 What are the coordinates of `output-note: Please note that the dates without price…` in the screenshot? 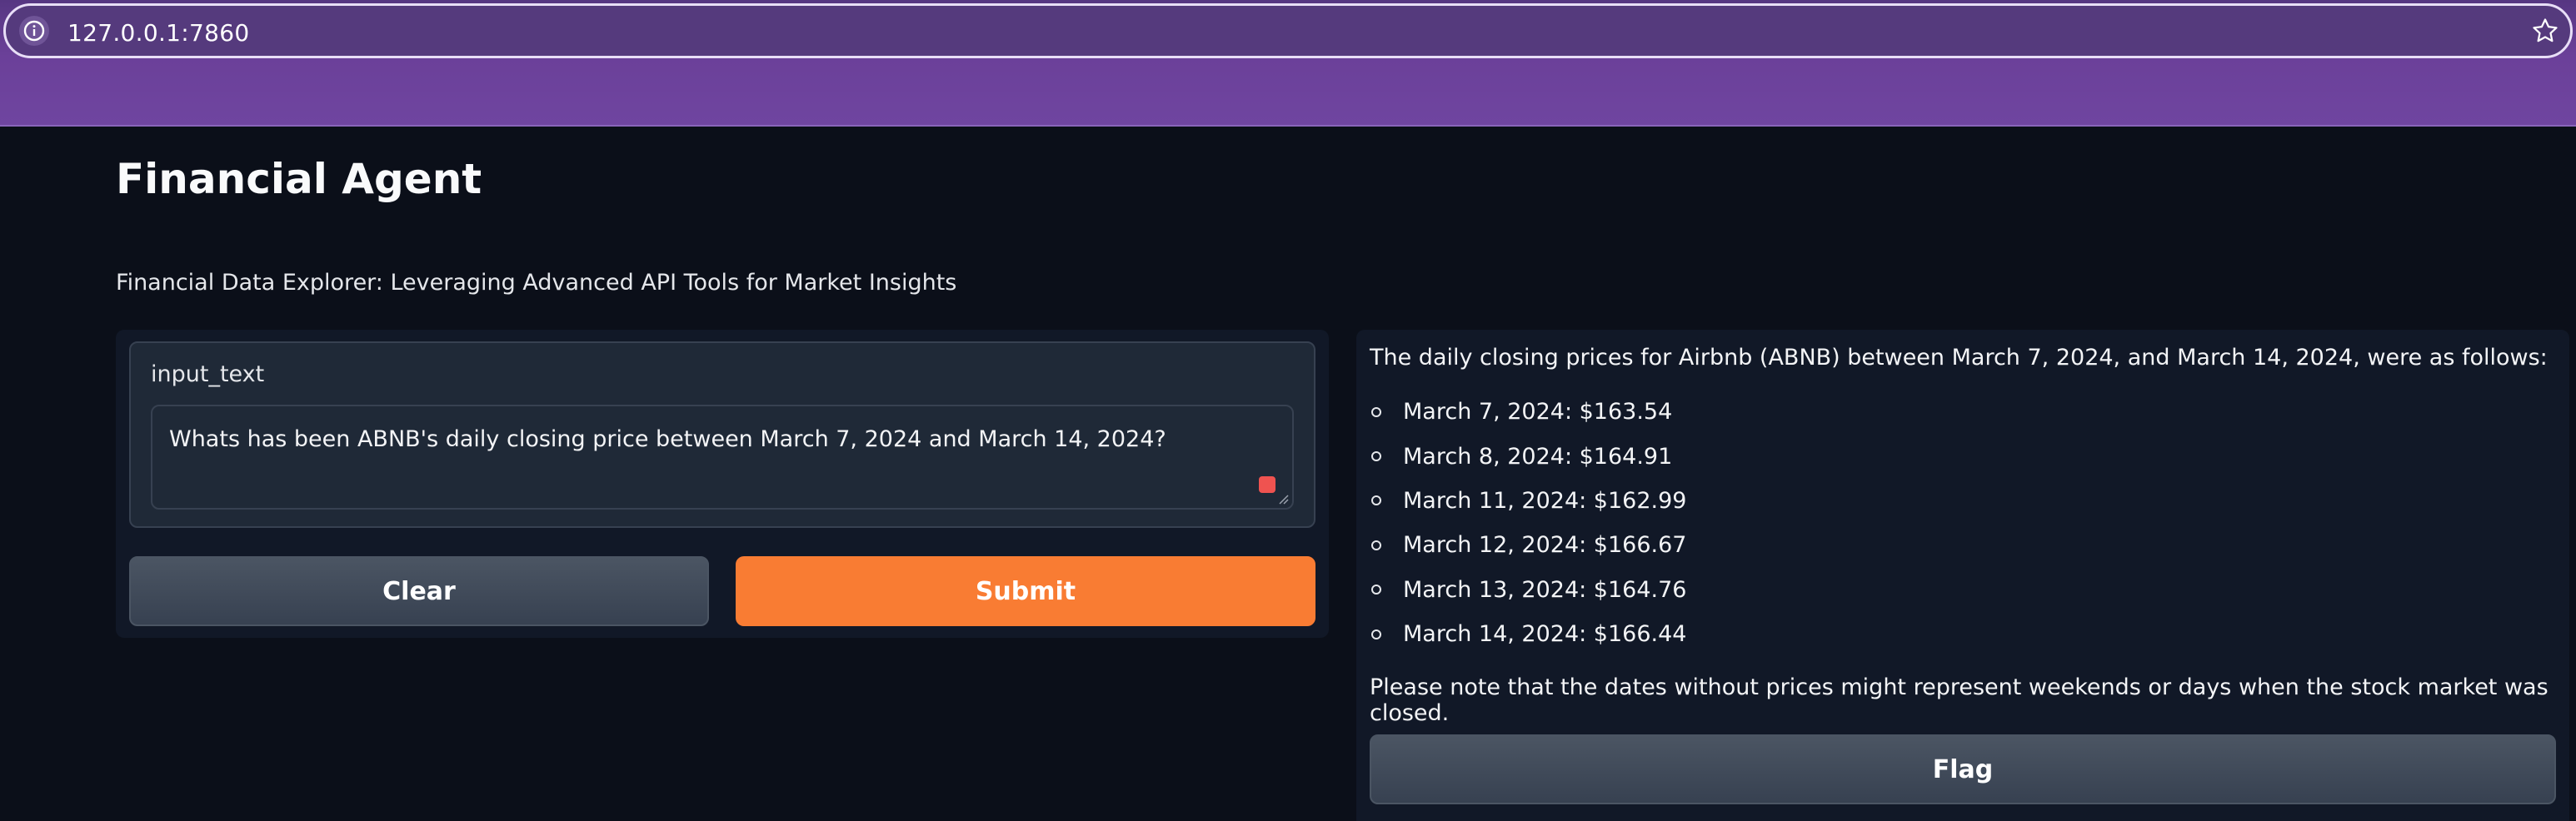 It's located at (1959, 700).